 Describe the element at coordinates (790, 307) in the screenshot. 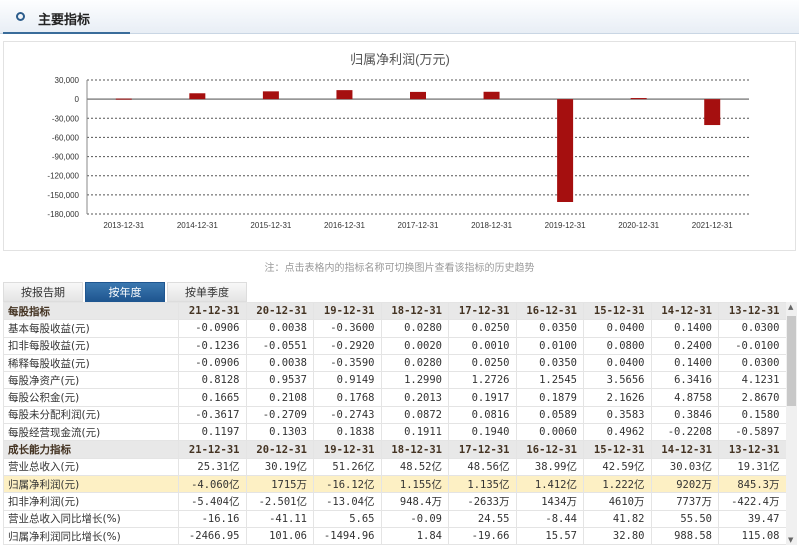

I see `scroll-up-icon: ▲` at that location.